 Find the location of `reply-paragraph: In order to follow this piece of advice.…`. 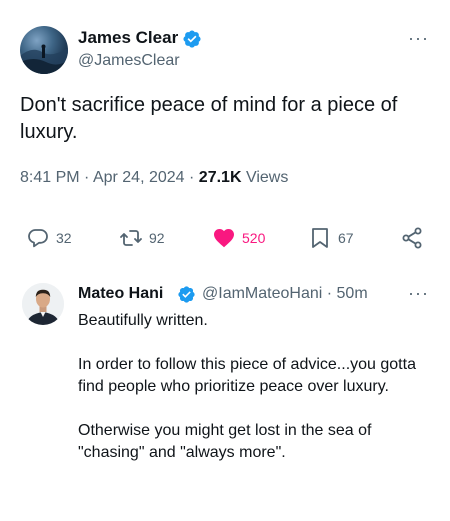

reply-paragraph: In order to follow this piece of advice.… is located at coordinates (247, 375).